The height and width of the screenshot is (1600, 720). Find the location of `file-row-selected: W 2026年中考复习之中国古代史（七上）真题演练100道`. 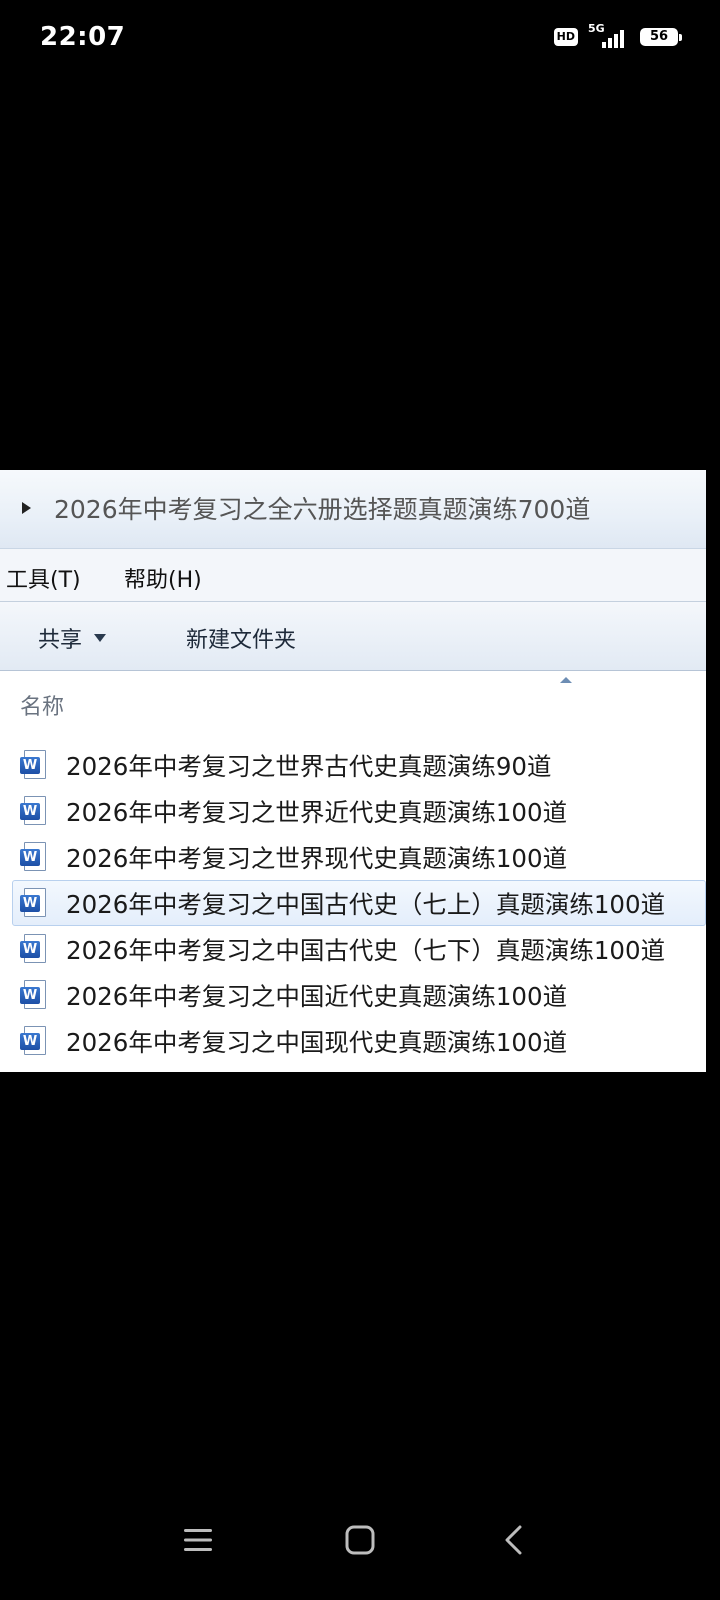

file-row-selected: W 2026年中考复习之中国古代史（七上）真题演练100道 is located at coordinates (359, 903).